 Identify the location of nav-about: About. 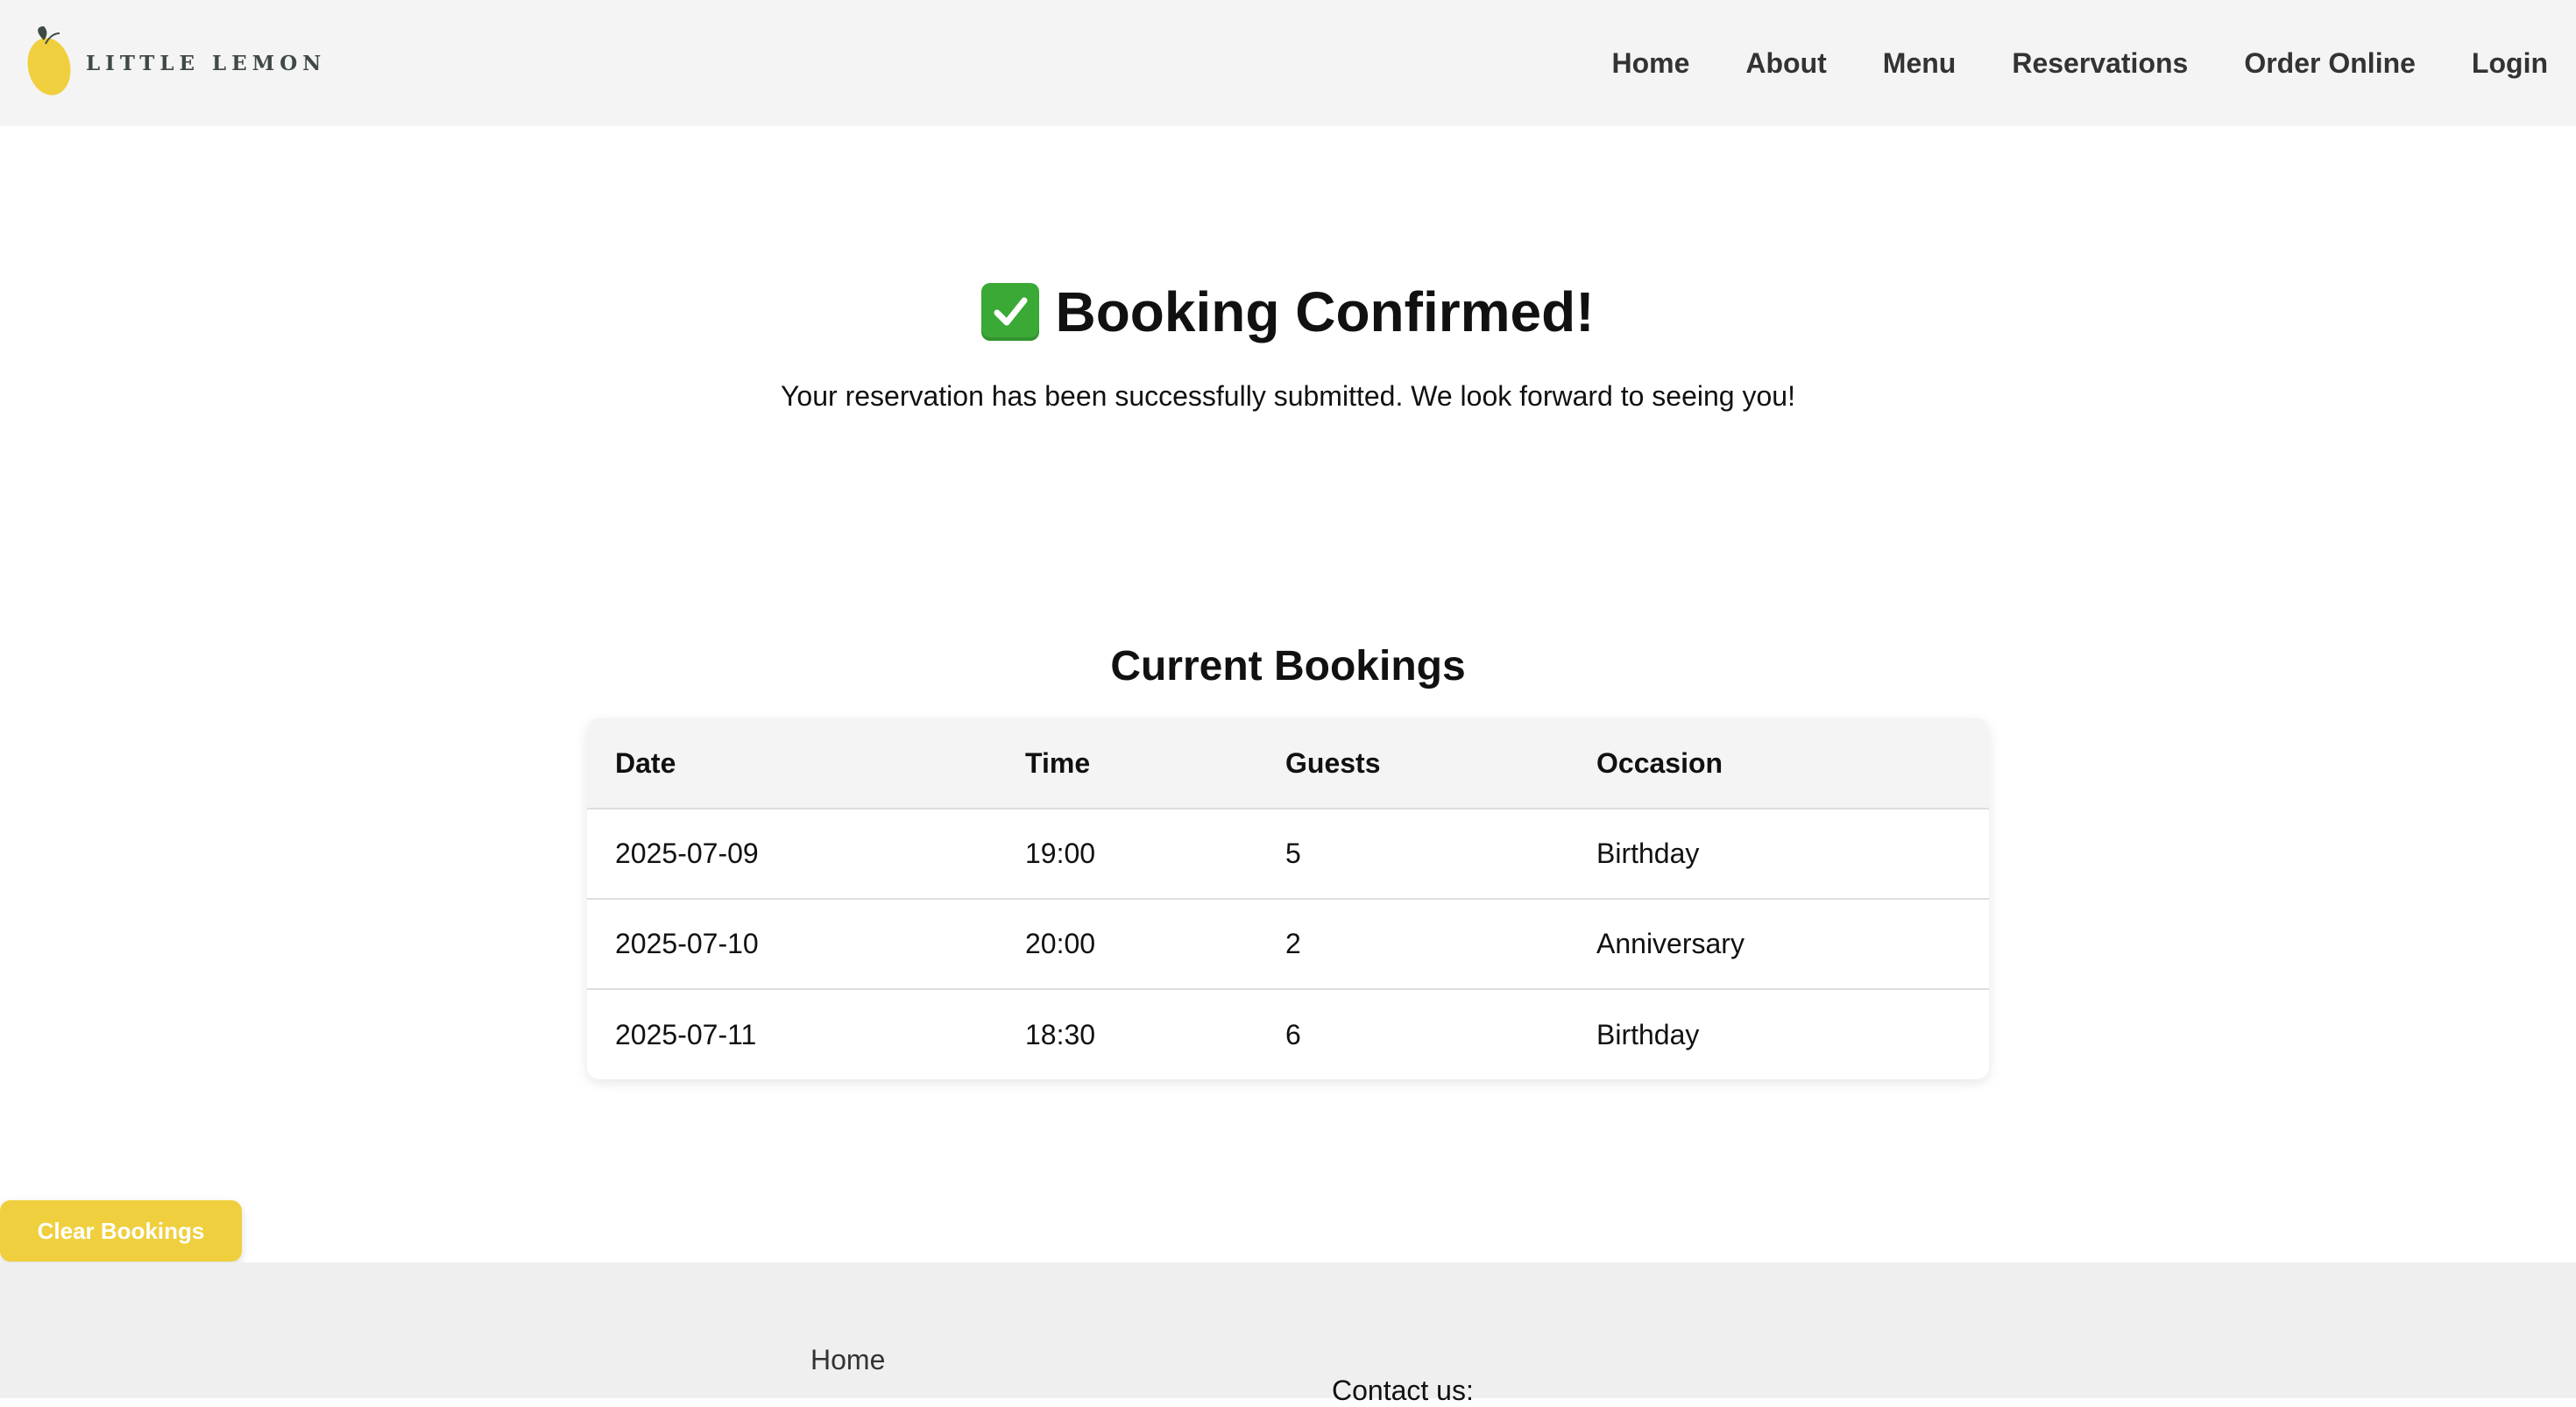
(1785, 63).